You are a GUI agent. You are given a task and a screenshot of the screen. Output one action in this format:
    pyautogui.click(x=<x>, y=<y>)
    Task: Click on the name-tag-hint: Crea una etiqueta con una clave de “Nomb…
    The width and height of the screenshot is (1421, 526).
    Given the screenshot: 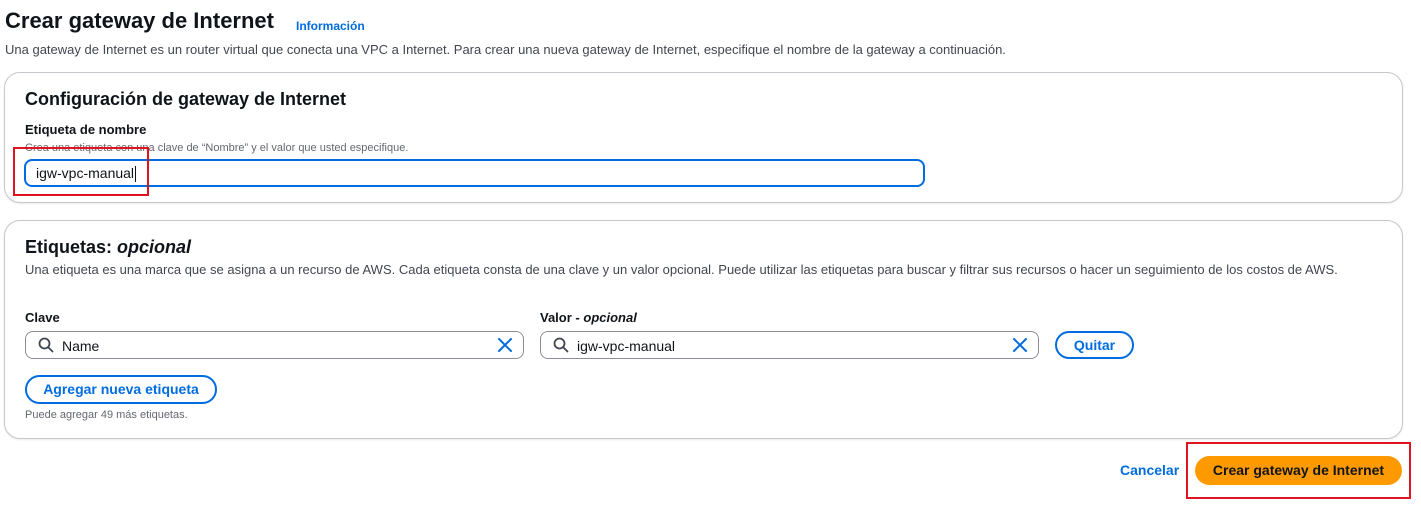 What is the action you would take?
    pyautogui.click(x=217, y=148)
    